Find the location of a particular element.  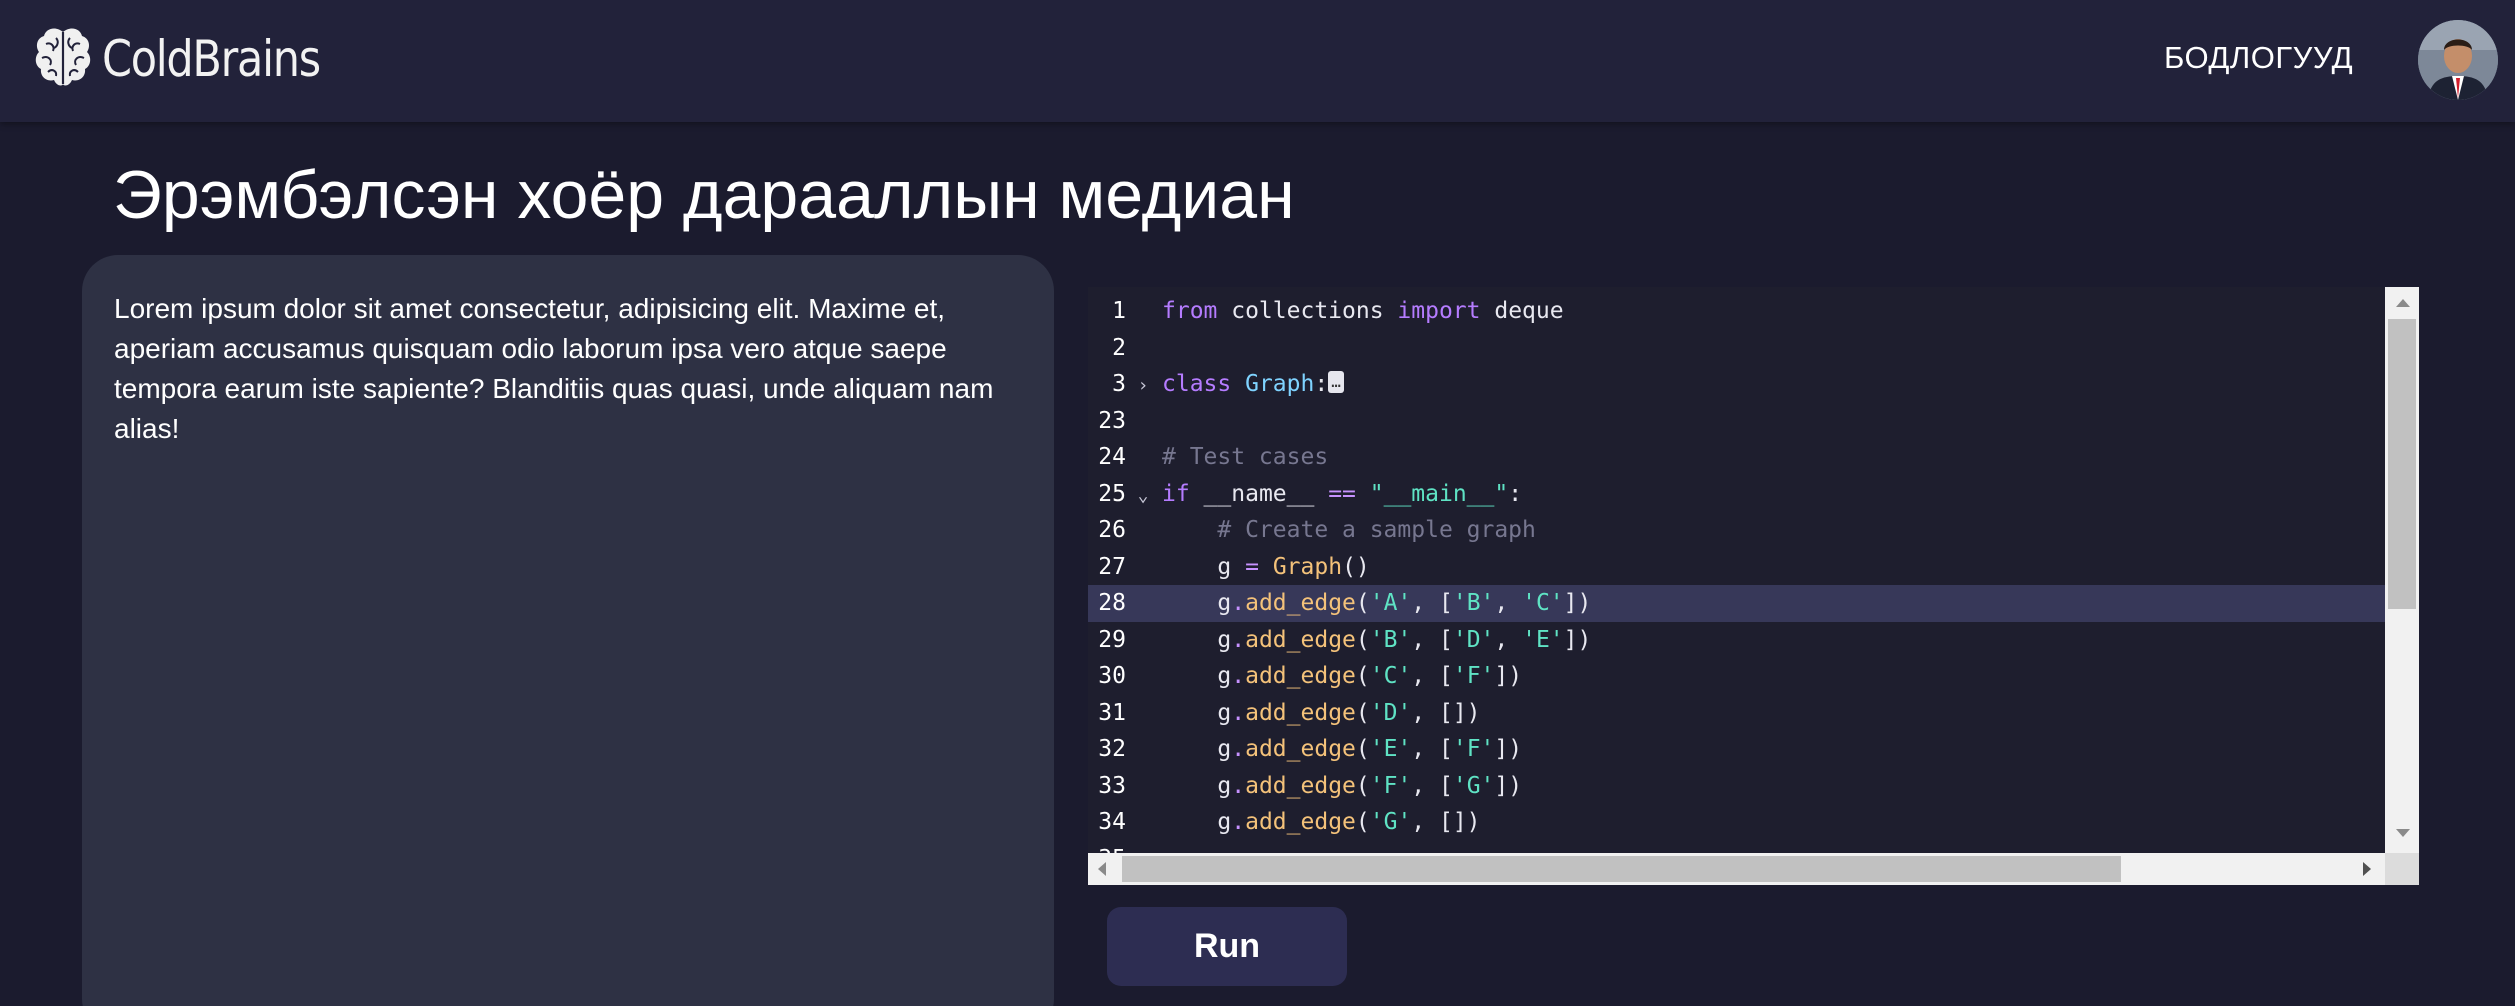

code-token: 'D' is located at coordinates (1473, 639).